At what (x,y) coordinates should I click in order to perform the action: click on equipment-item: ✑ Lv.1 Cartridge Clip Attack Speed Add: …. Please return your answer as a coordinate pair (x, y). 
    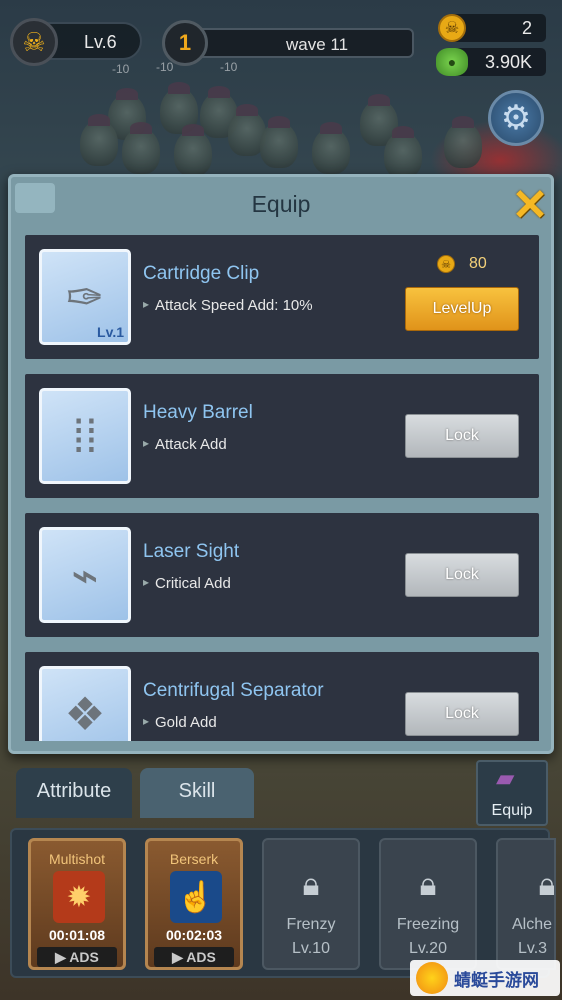
    Looking at the image, I should click on (282, 297).